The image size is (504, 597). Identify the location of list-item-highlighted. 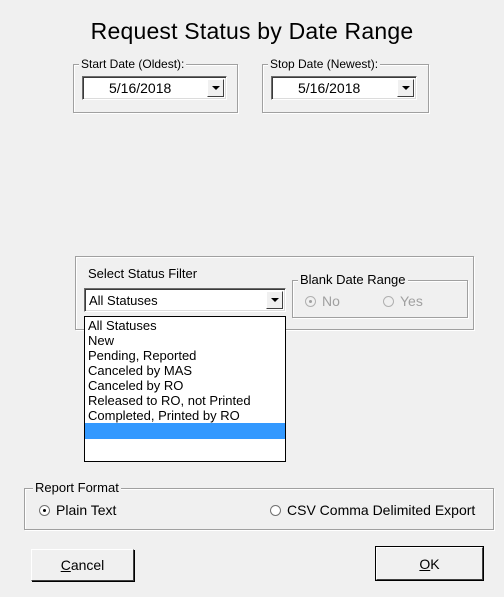
(185, 431).